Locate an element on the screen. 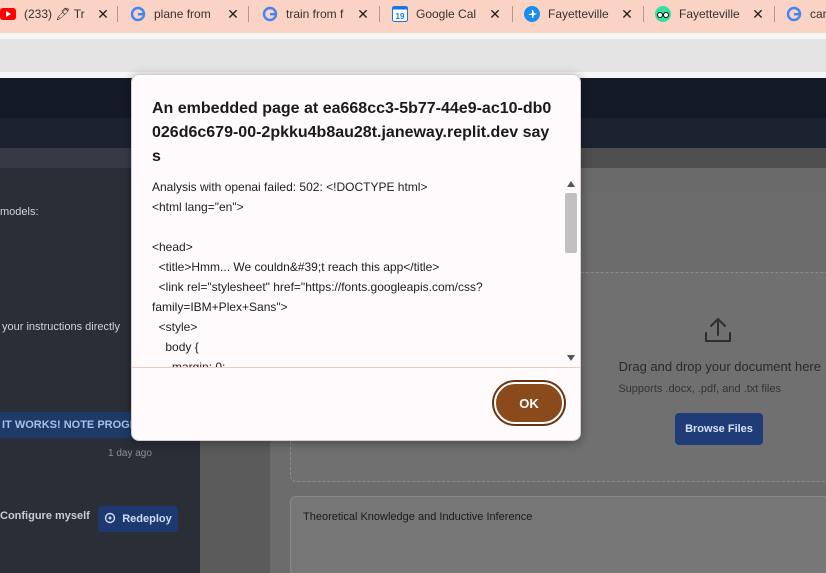  redeploy-label: Redeploy is located at coordinates (147, 519).